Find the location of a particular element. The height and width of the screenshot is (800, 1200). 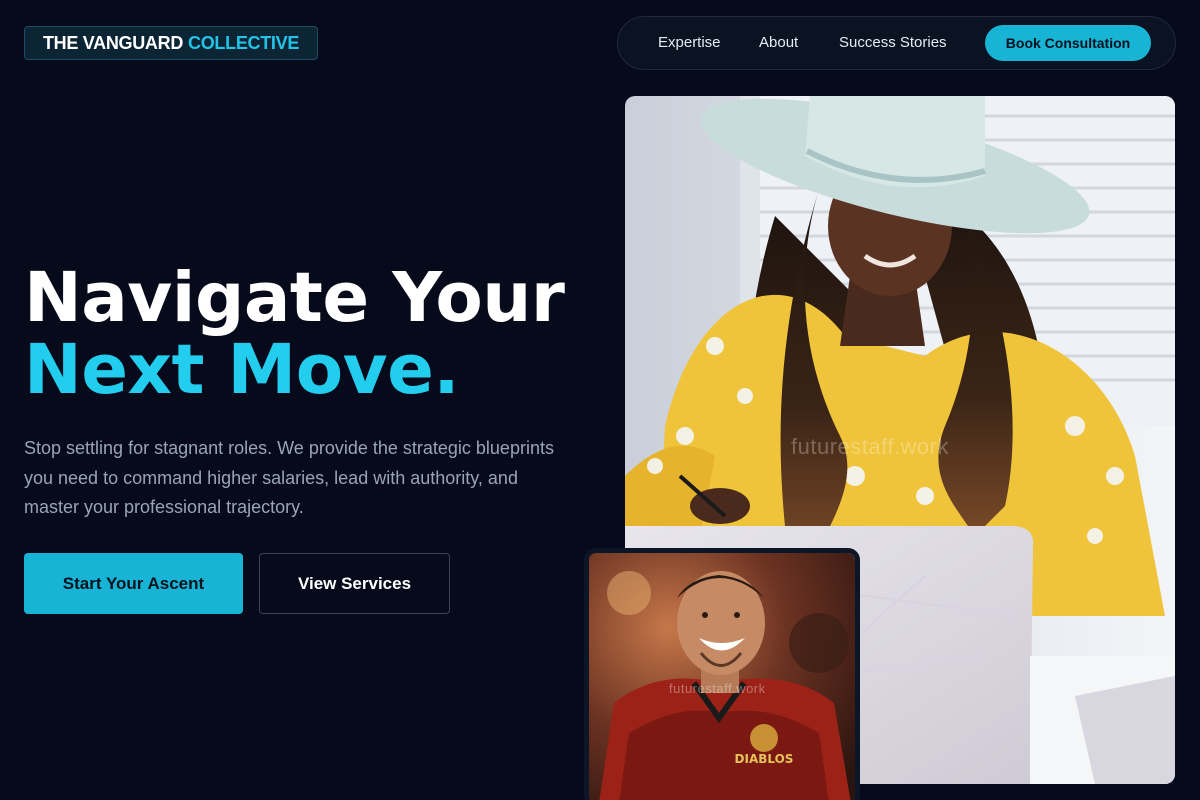

brand-name-primary: THE VANGUARD is located at coordinates (113, 42).